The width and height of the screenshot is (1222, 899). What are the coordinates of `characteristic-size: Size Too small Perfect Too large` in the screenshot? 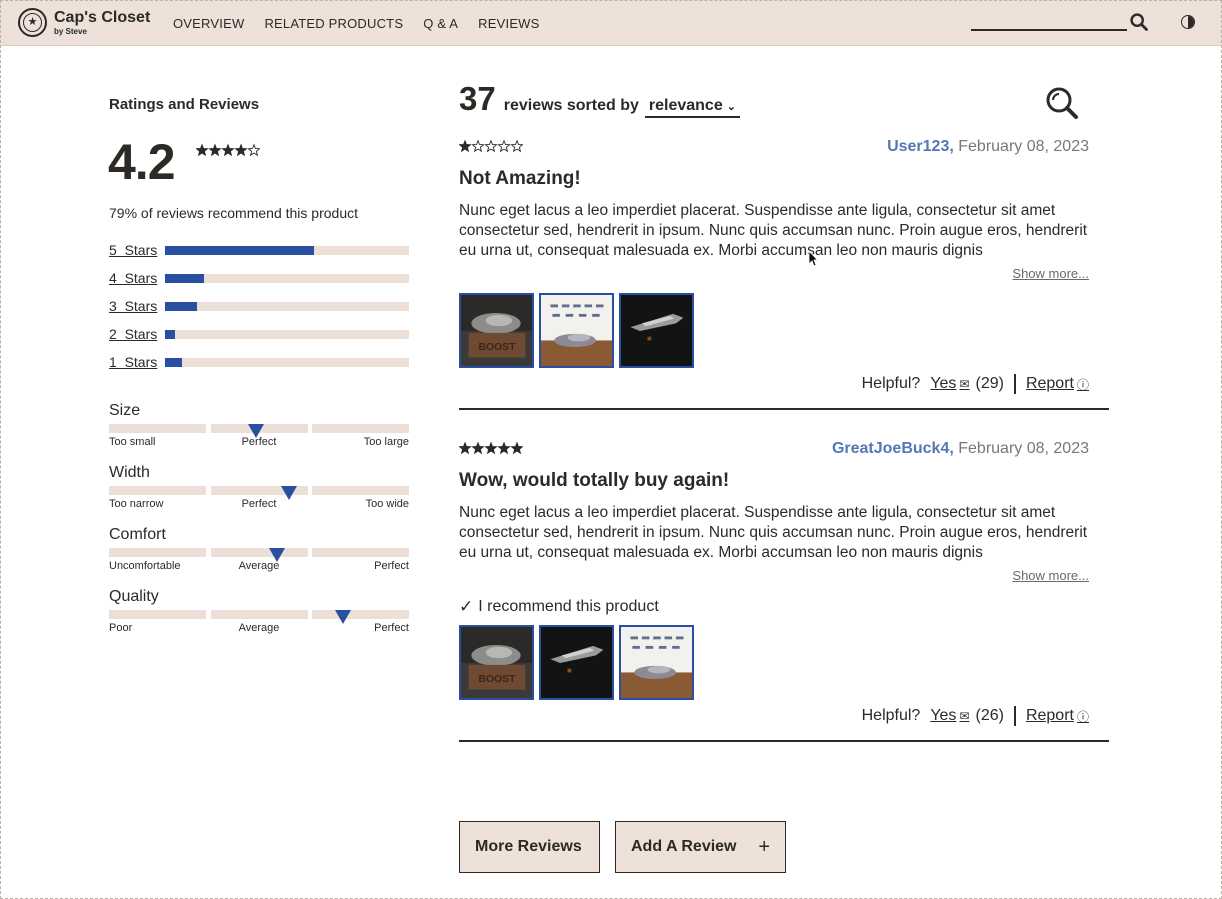 It's located at (259, 426).